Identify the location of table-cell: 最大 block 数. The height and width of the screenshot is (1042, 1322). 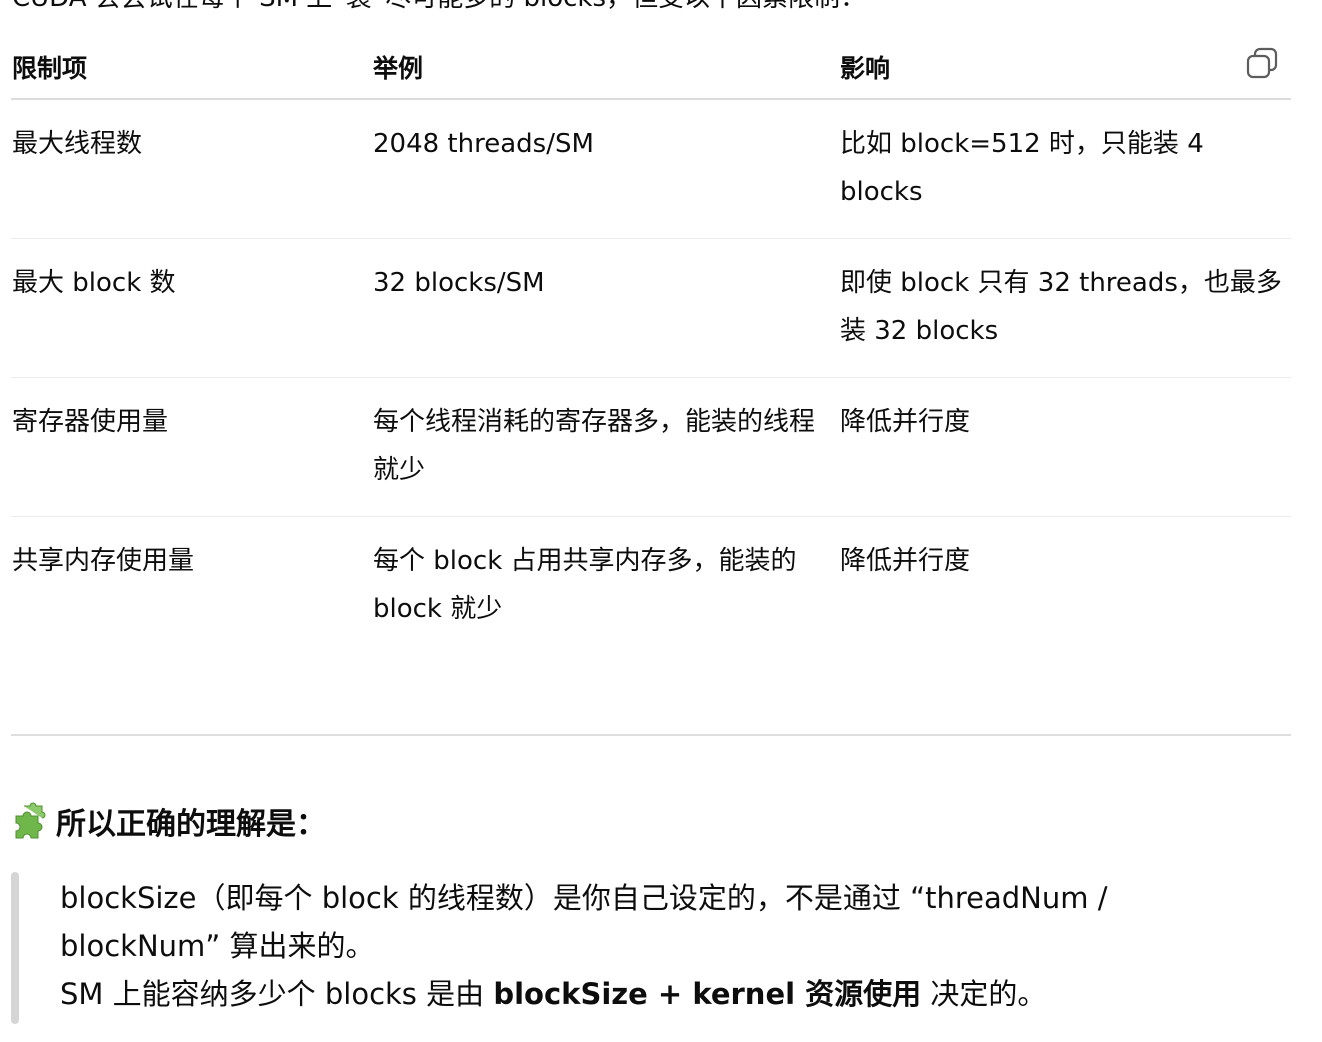
(191, 308).